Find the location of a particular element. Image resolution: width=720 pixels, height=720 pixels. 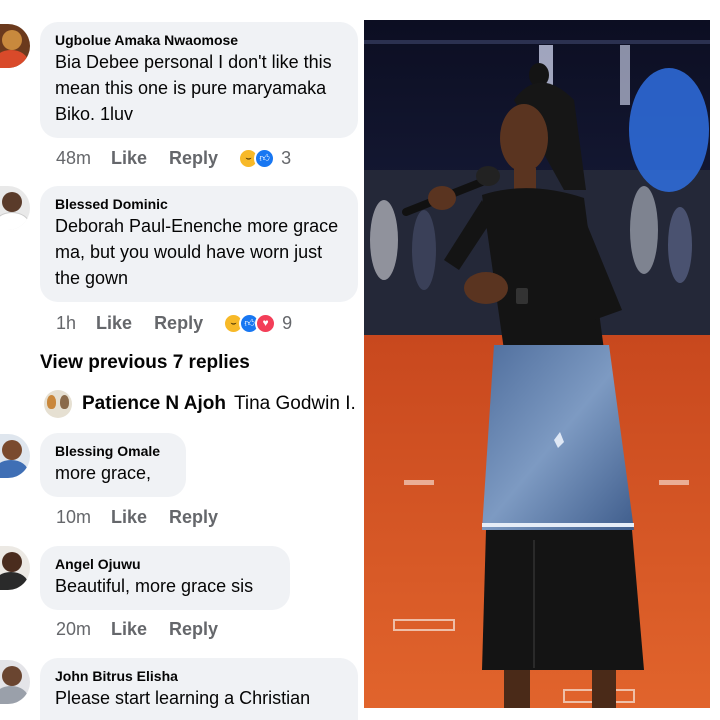

reaction-count: 3 is located at coordinates (286, 158).